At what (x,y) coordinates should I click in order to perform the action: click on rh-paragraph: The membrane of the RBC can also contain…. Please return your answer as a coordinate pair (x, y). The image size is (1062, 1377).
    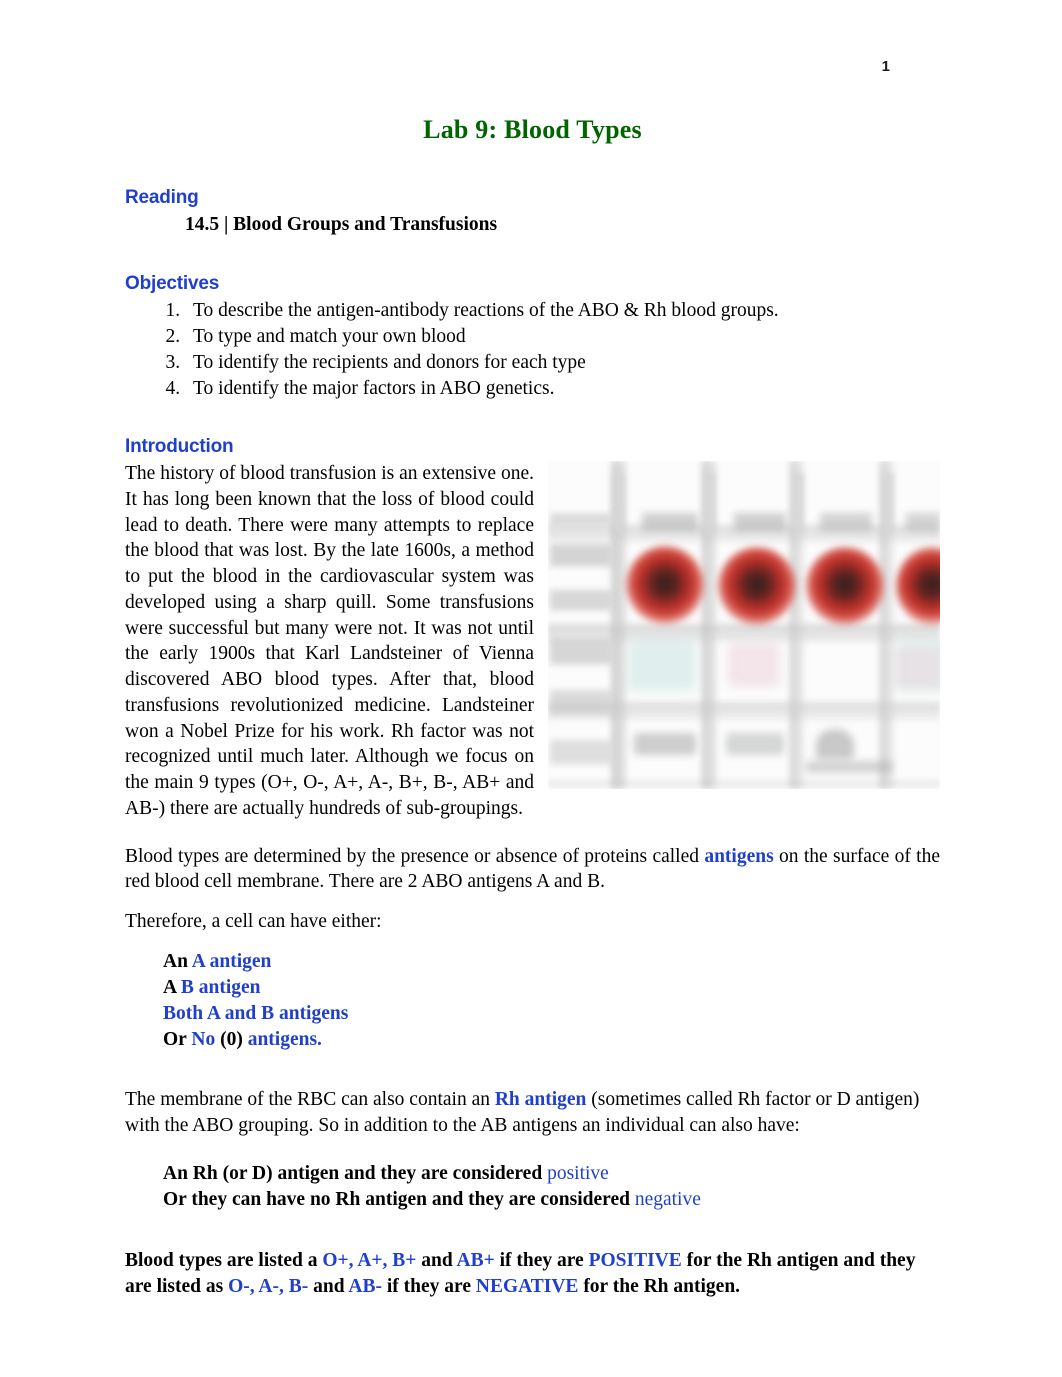
    Looking at the image, I should click on (532, 1112).